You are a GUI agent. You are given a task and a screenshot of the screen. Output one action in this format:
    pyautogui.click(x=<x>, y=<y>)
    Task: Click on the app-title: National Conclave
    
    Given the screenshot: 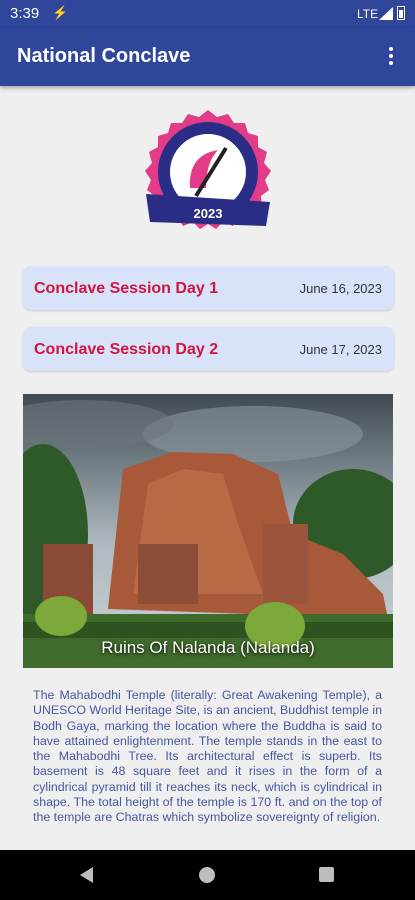 What is the action you would take?
    pyautogui.click(x=104, y=56)
    